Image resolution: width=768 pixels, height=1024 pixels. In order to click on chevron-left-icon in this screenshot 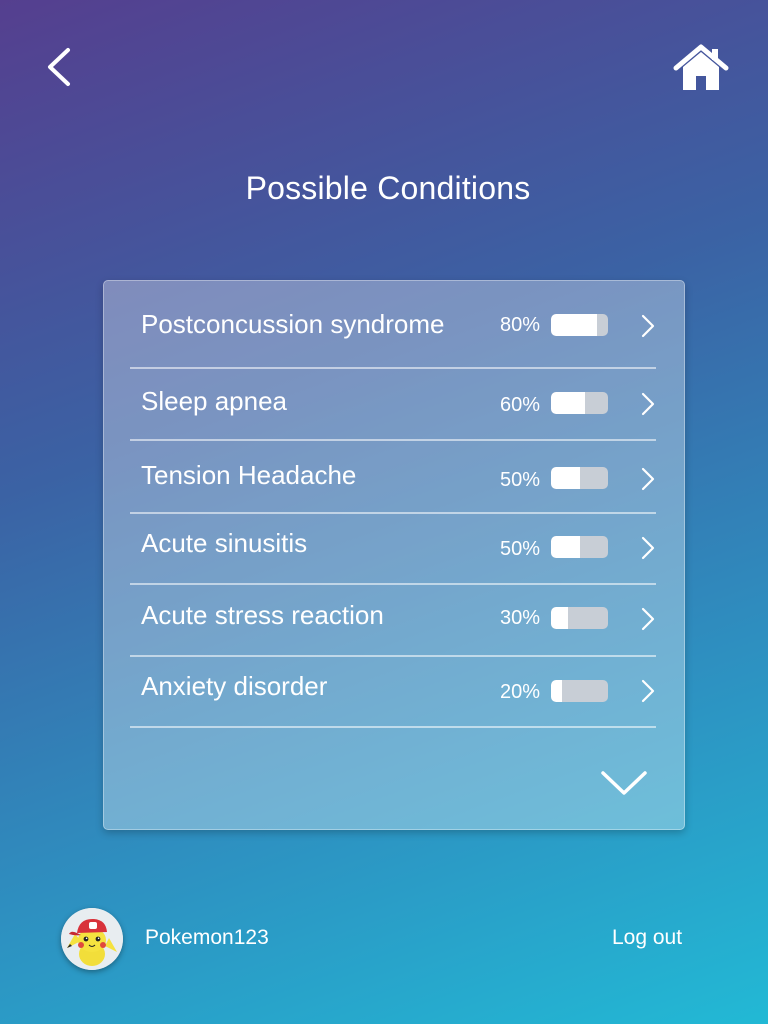, I will do `click(59, 67)`.